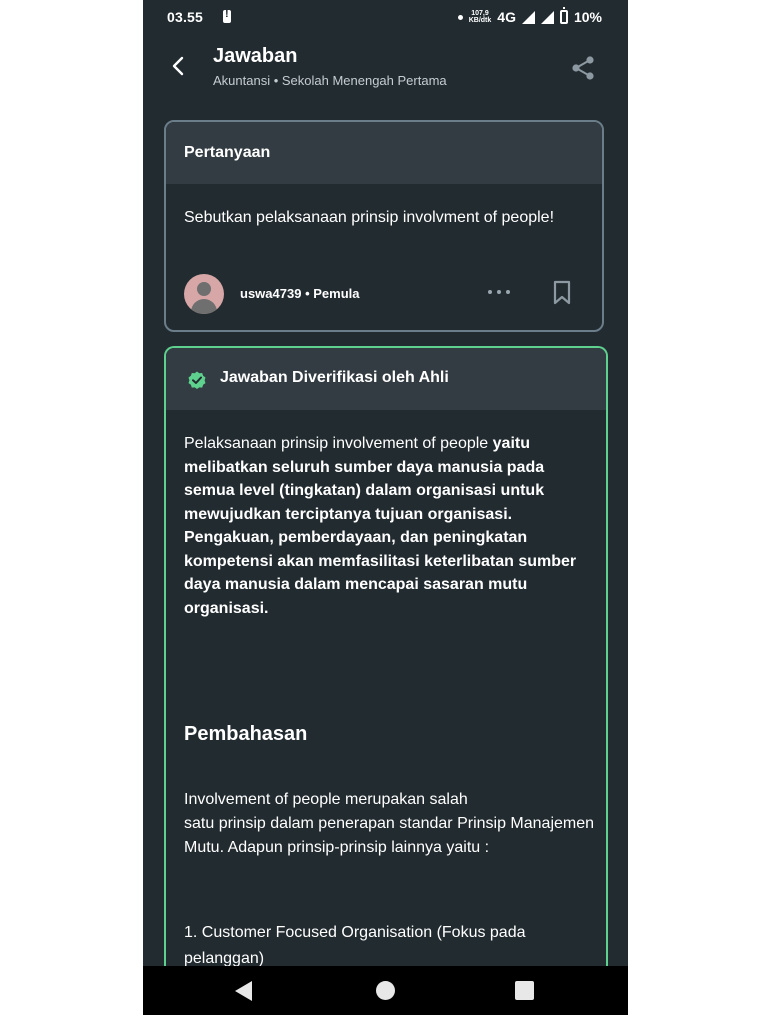 This screenshot has height=1024, width=768. What do you see at coordinates (583, 68) in the screenshot?
I see `share-icon` at bounding box center [583, 68].